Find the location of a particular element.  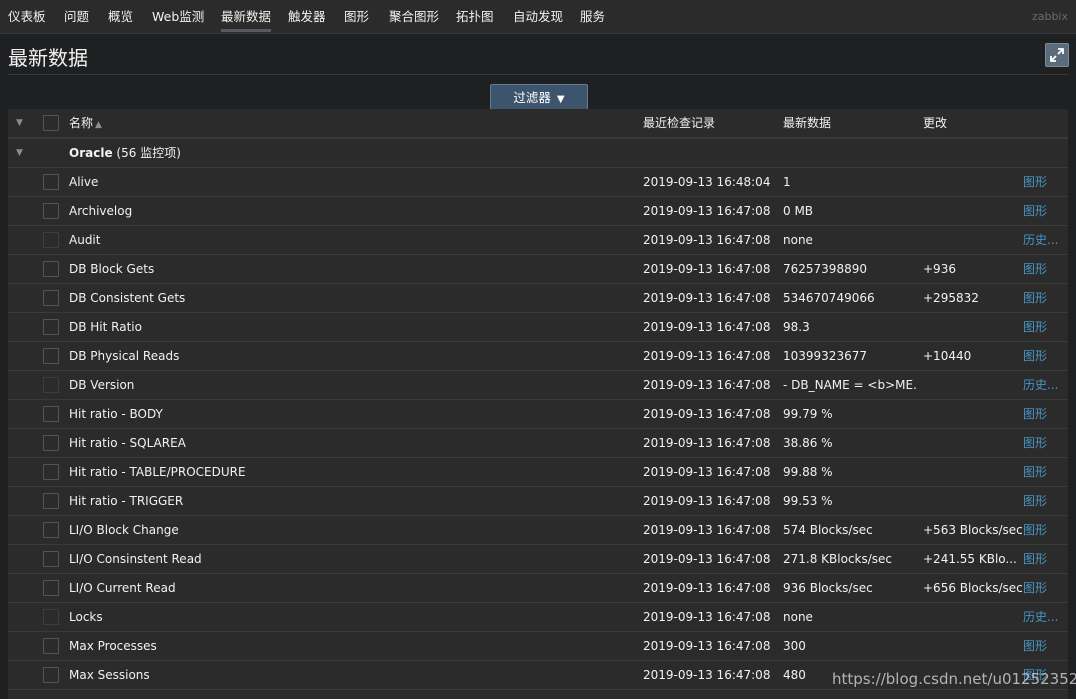

last-value: 300 is located at coordinates (794, 646).